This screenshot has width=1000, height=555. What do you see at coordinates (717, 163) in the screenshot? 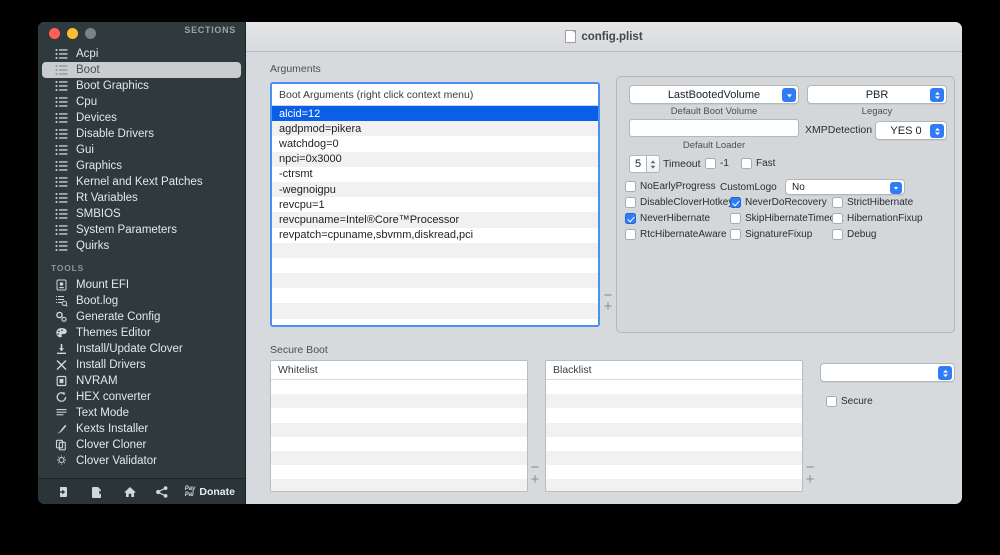
I see `timeout-minus-one-checkbox: -1` at bounding box center [717, 163].